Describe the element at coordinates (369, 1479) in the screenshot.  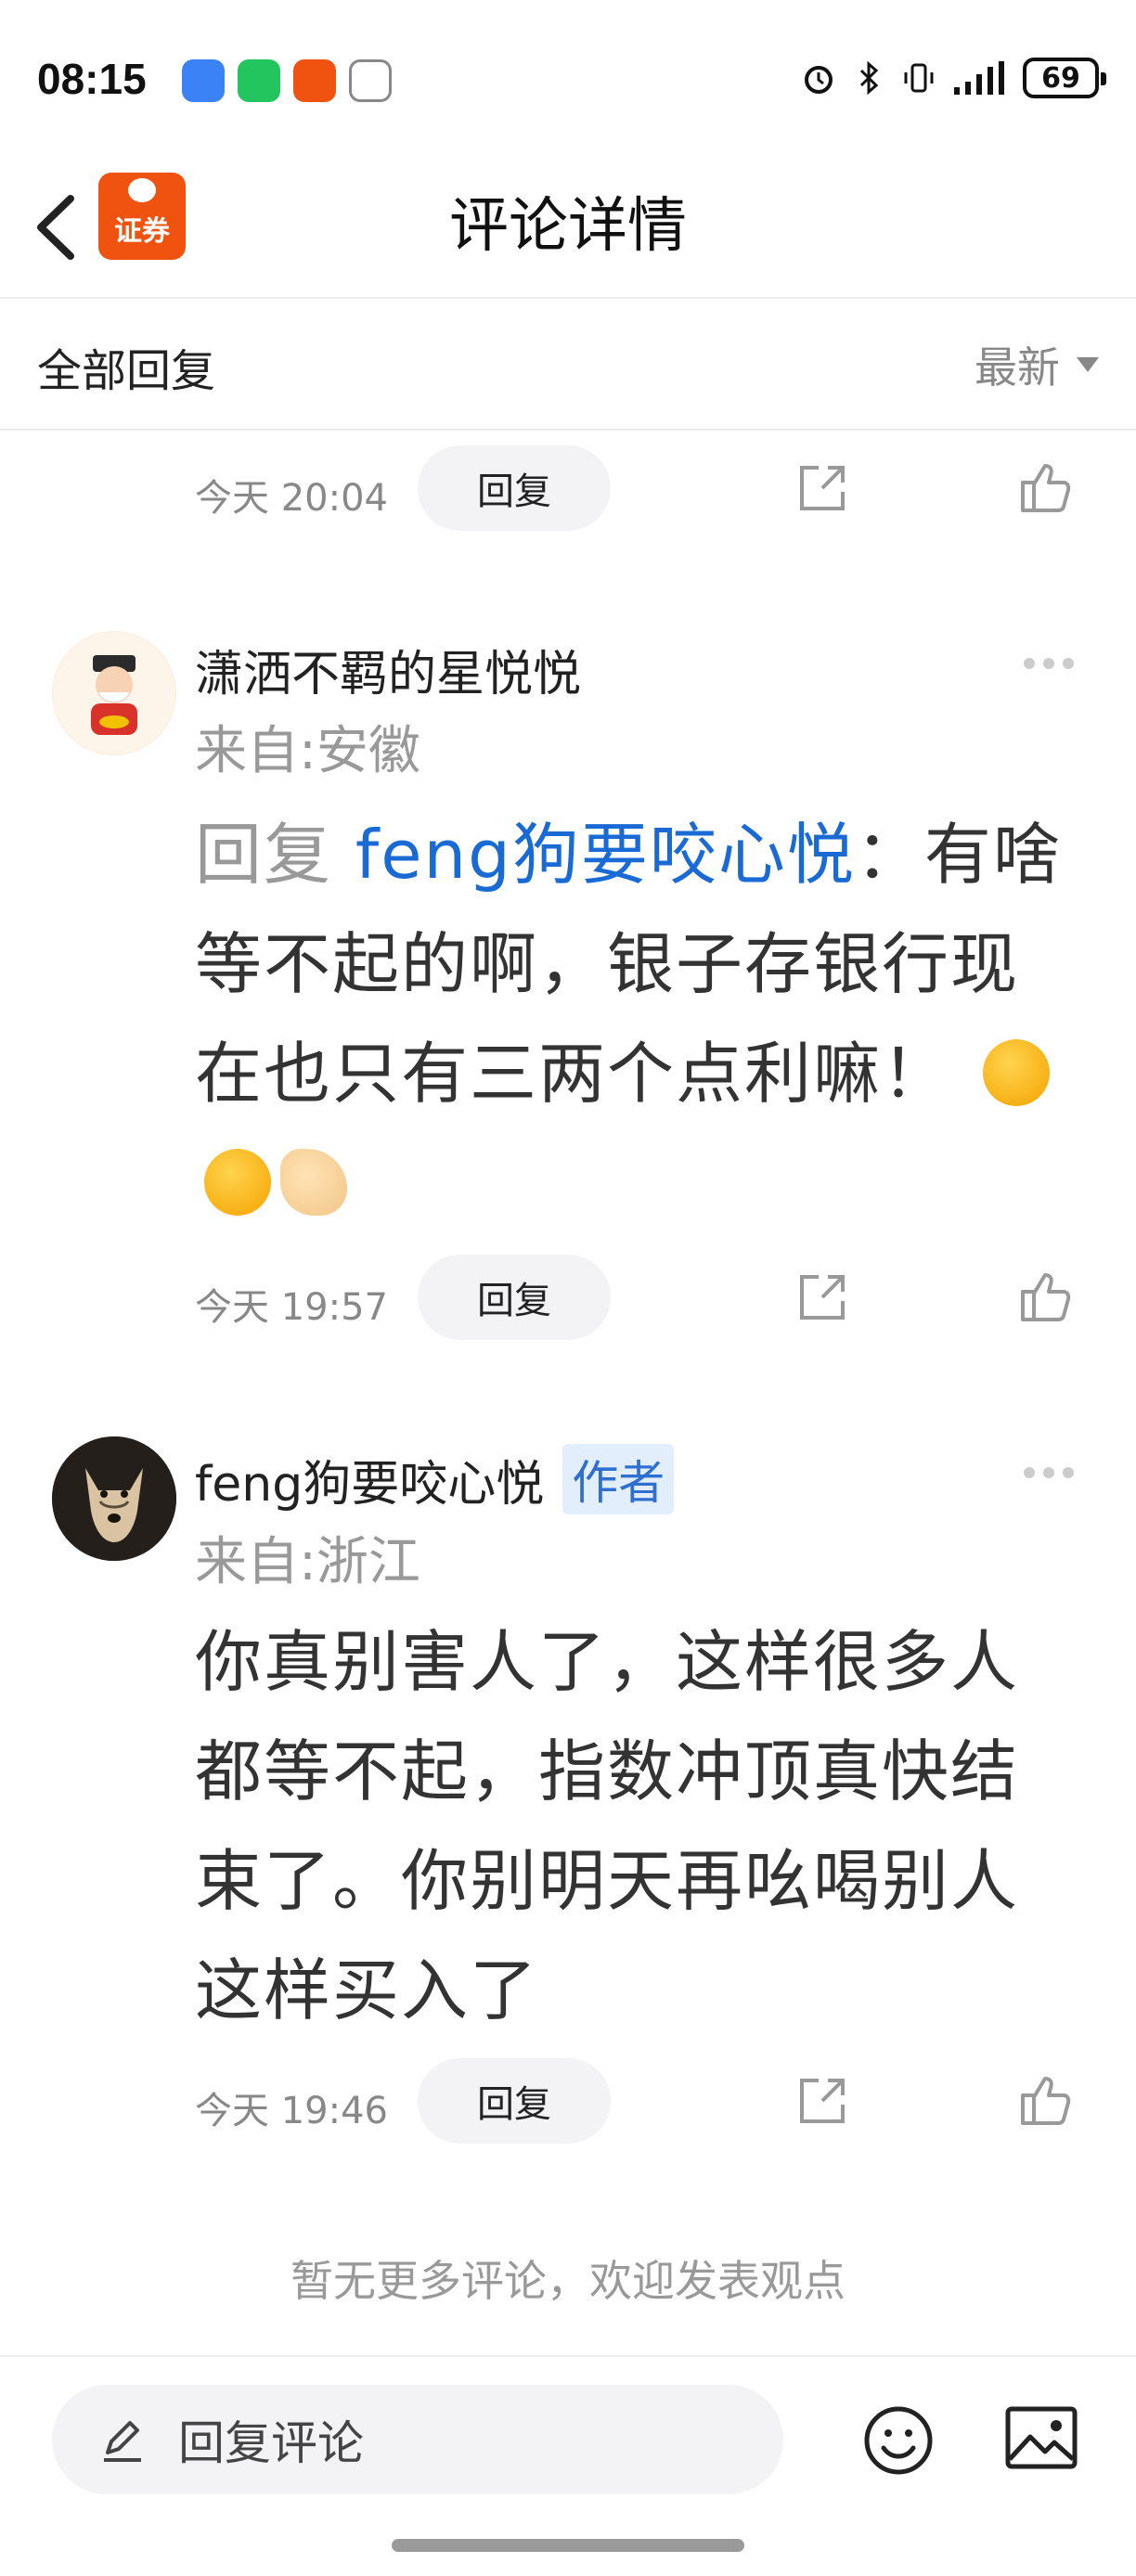
I see `author-name: feng狗要咬心悦` at that location.